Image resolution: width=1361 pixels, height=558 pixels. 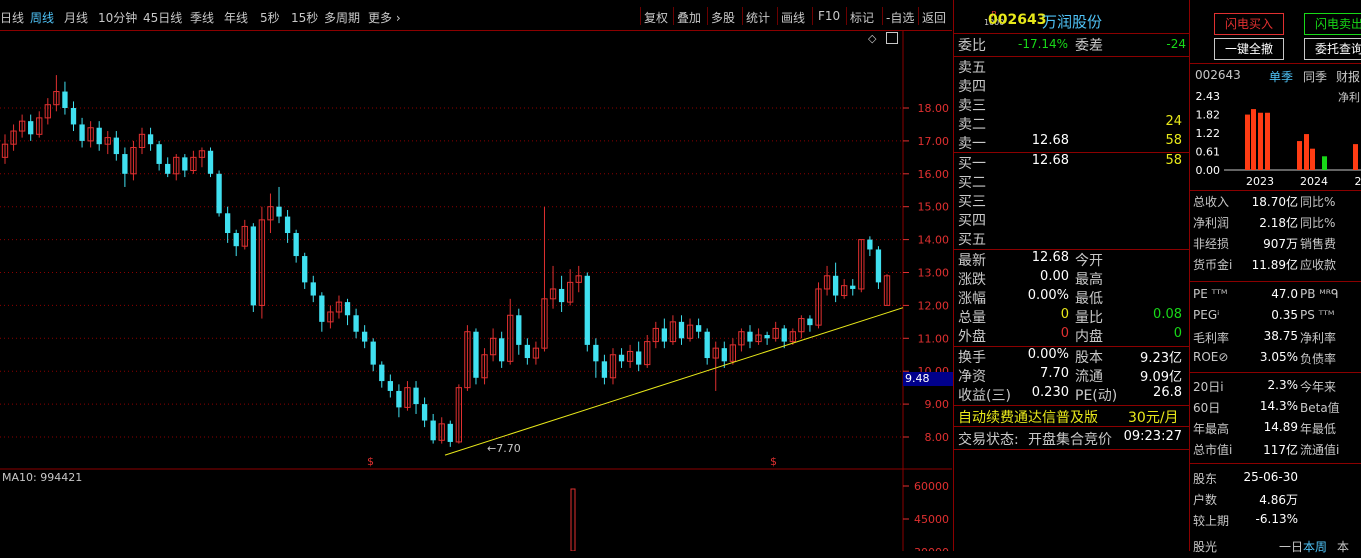 I want to click on period-15sec: 15秒, so click(x=304, y=17).